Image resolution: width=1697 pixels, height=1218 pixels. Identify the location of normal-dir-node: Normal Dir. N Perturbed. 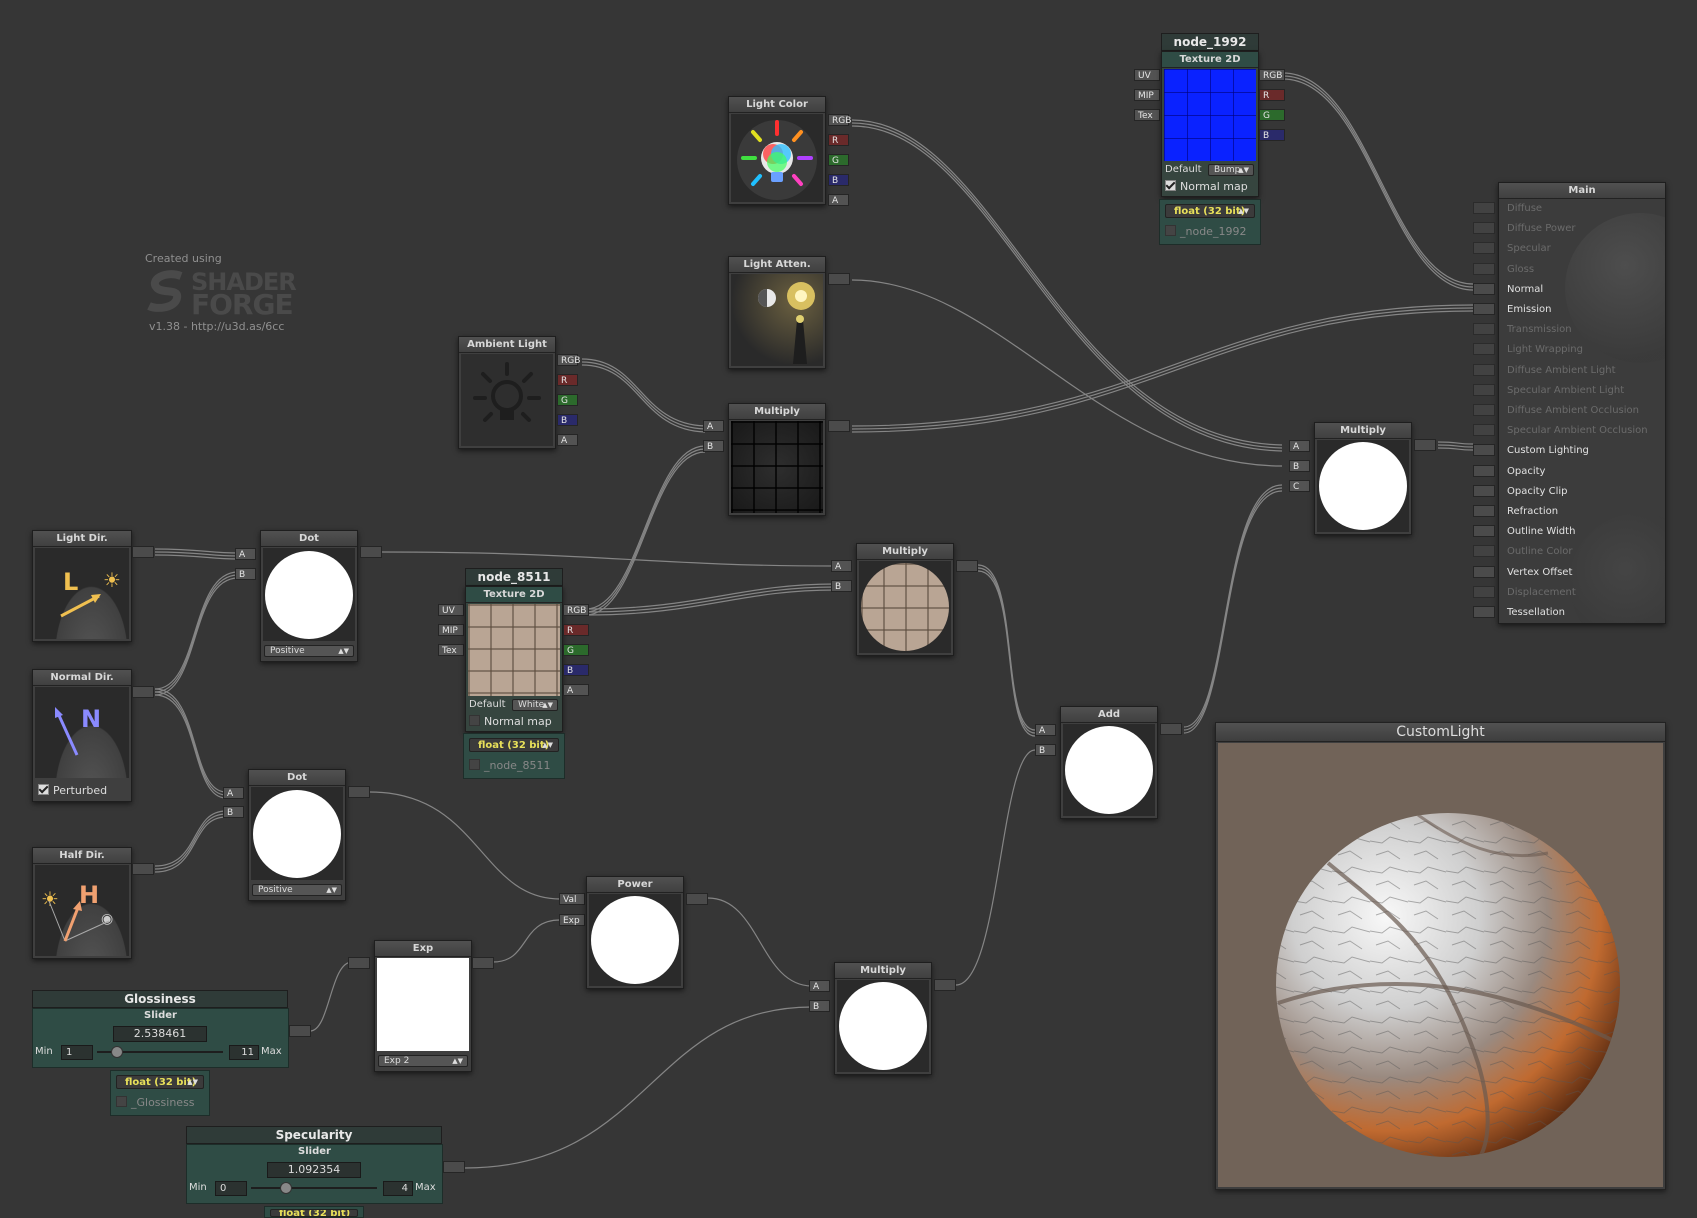
(82, 735).